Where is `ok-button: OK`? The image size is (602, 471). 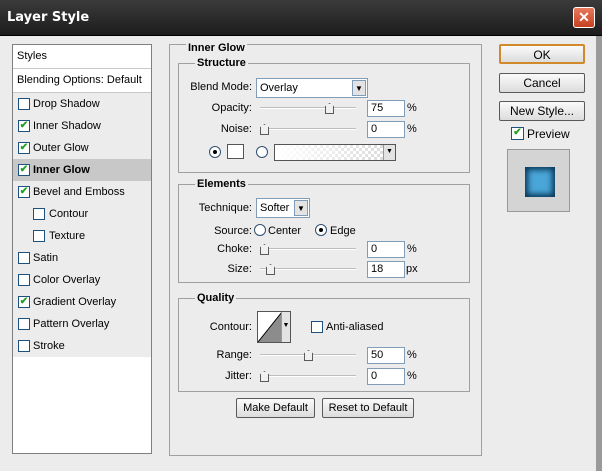 ok-button: OK is located at coordinates (542, 54).